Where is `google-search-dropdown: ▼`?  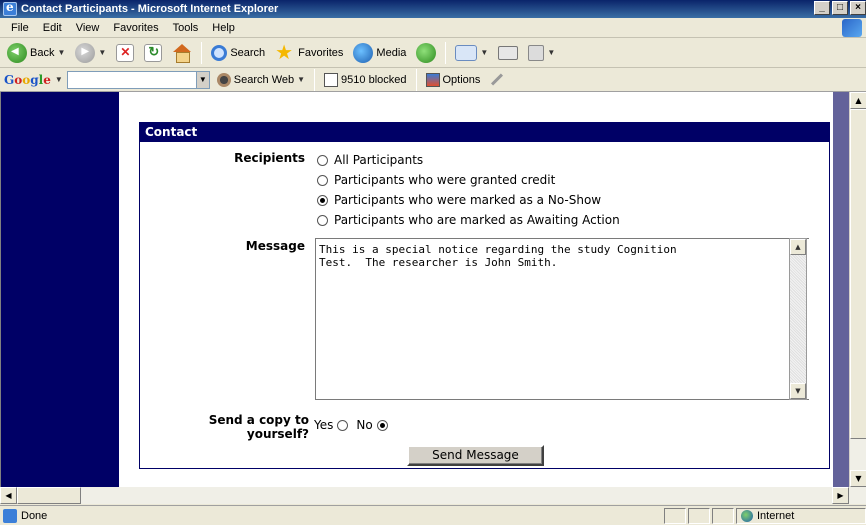 google-search-dropdown: ▼ is located at coordinates (202, 79).